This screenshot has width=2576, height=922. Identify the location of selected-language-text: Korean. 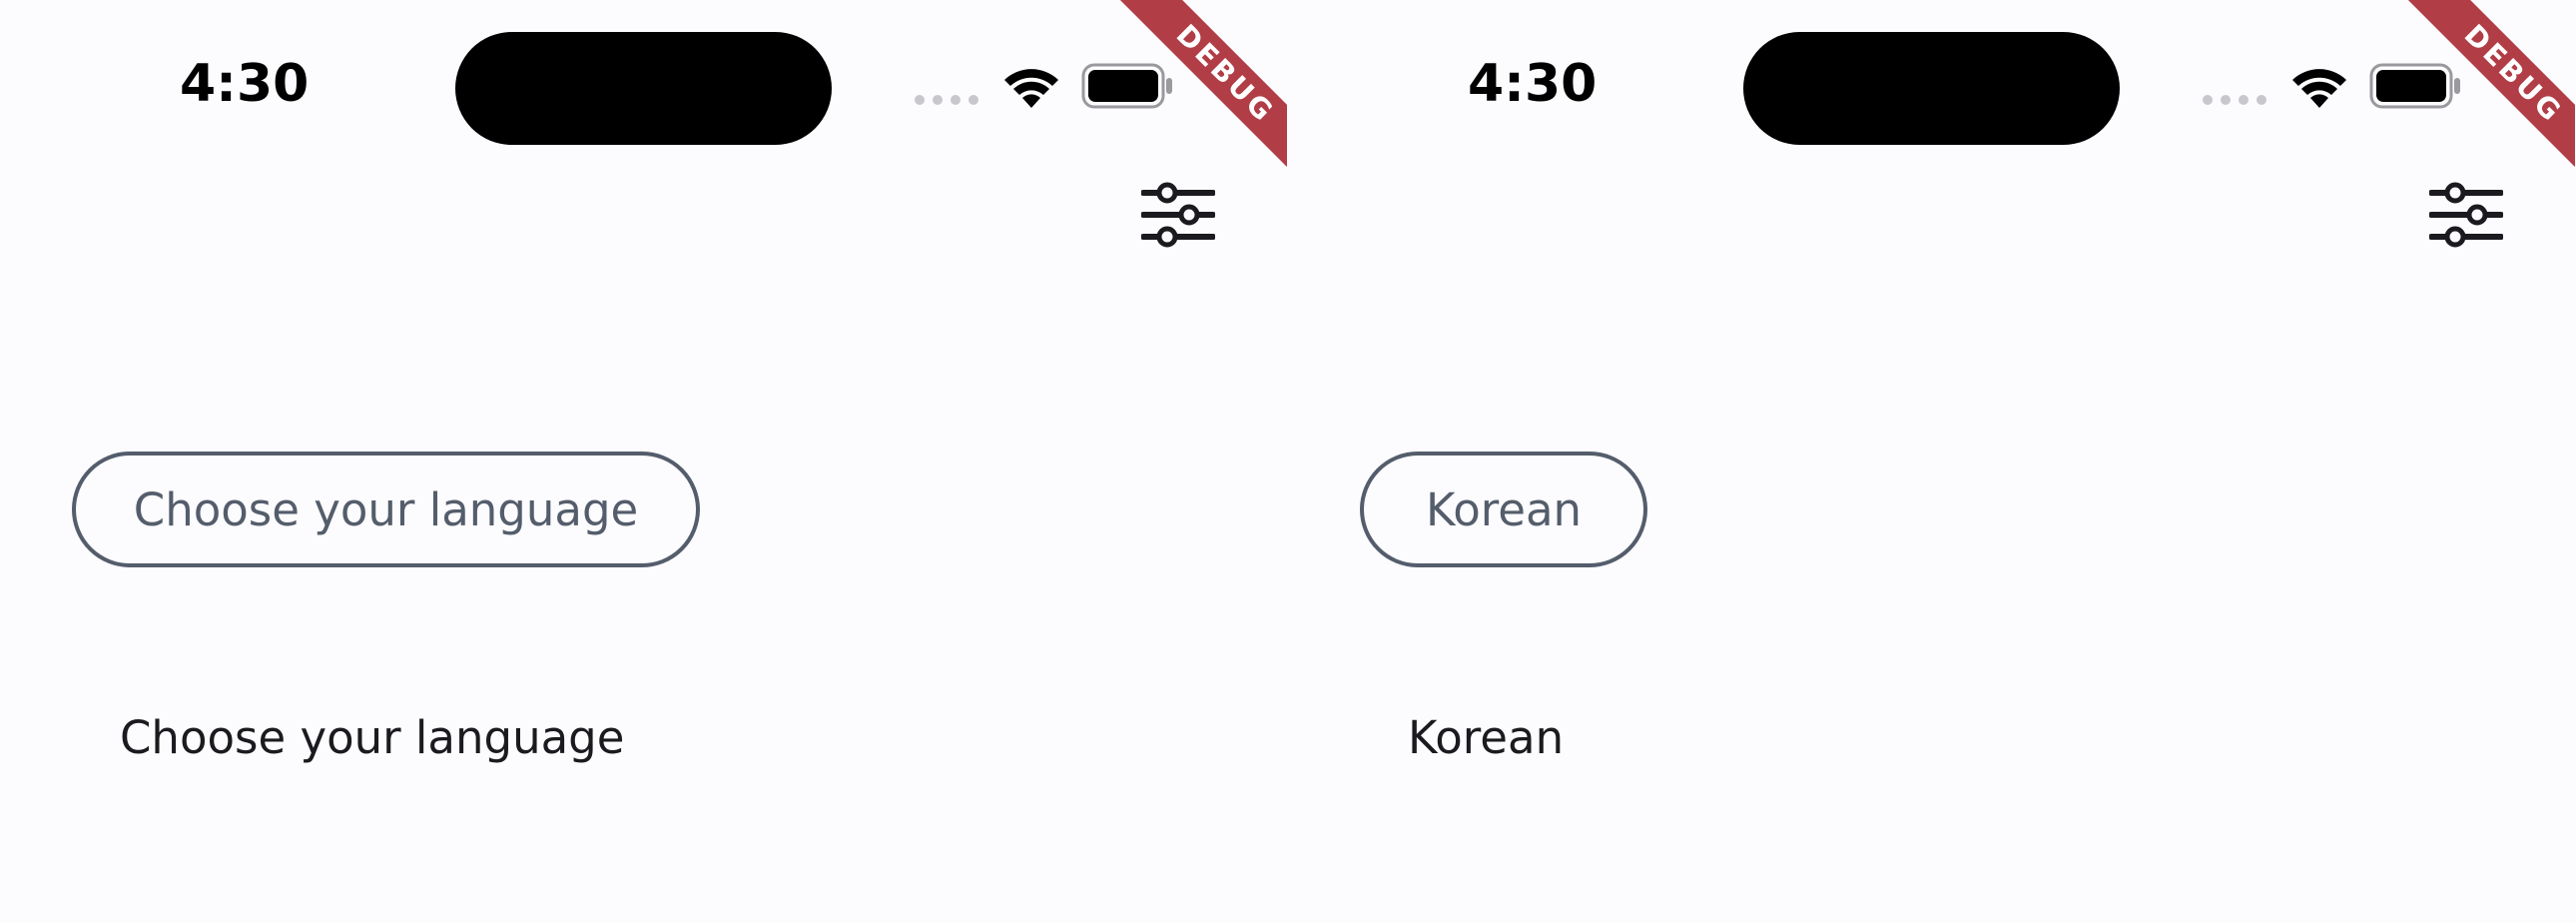
(1486, 737).